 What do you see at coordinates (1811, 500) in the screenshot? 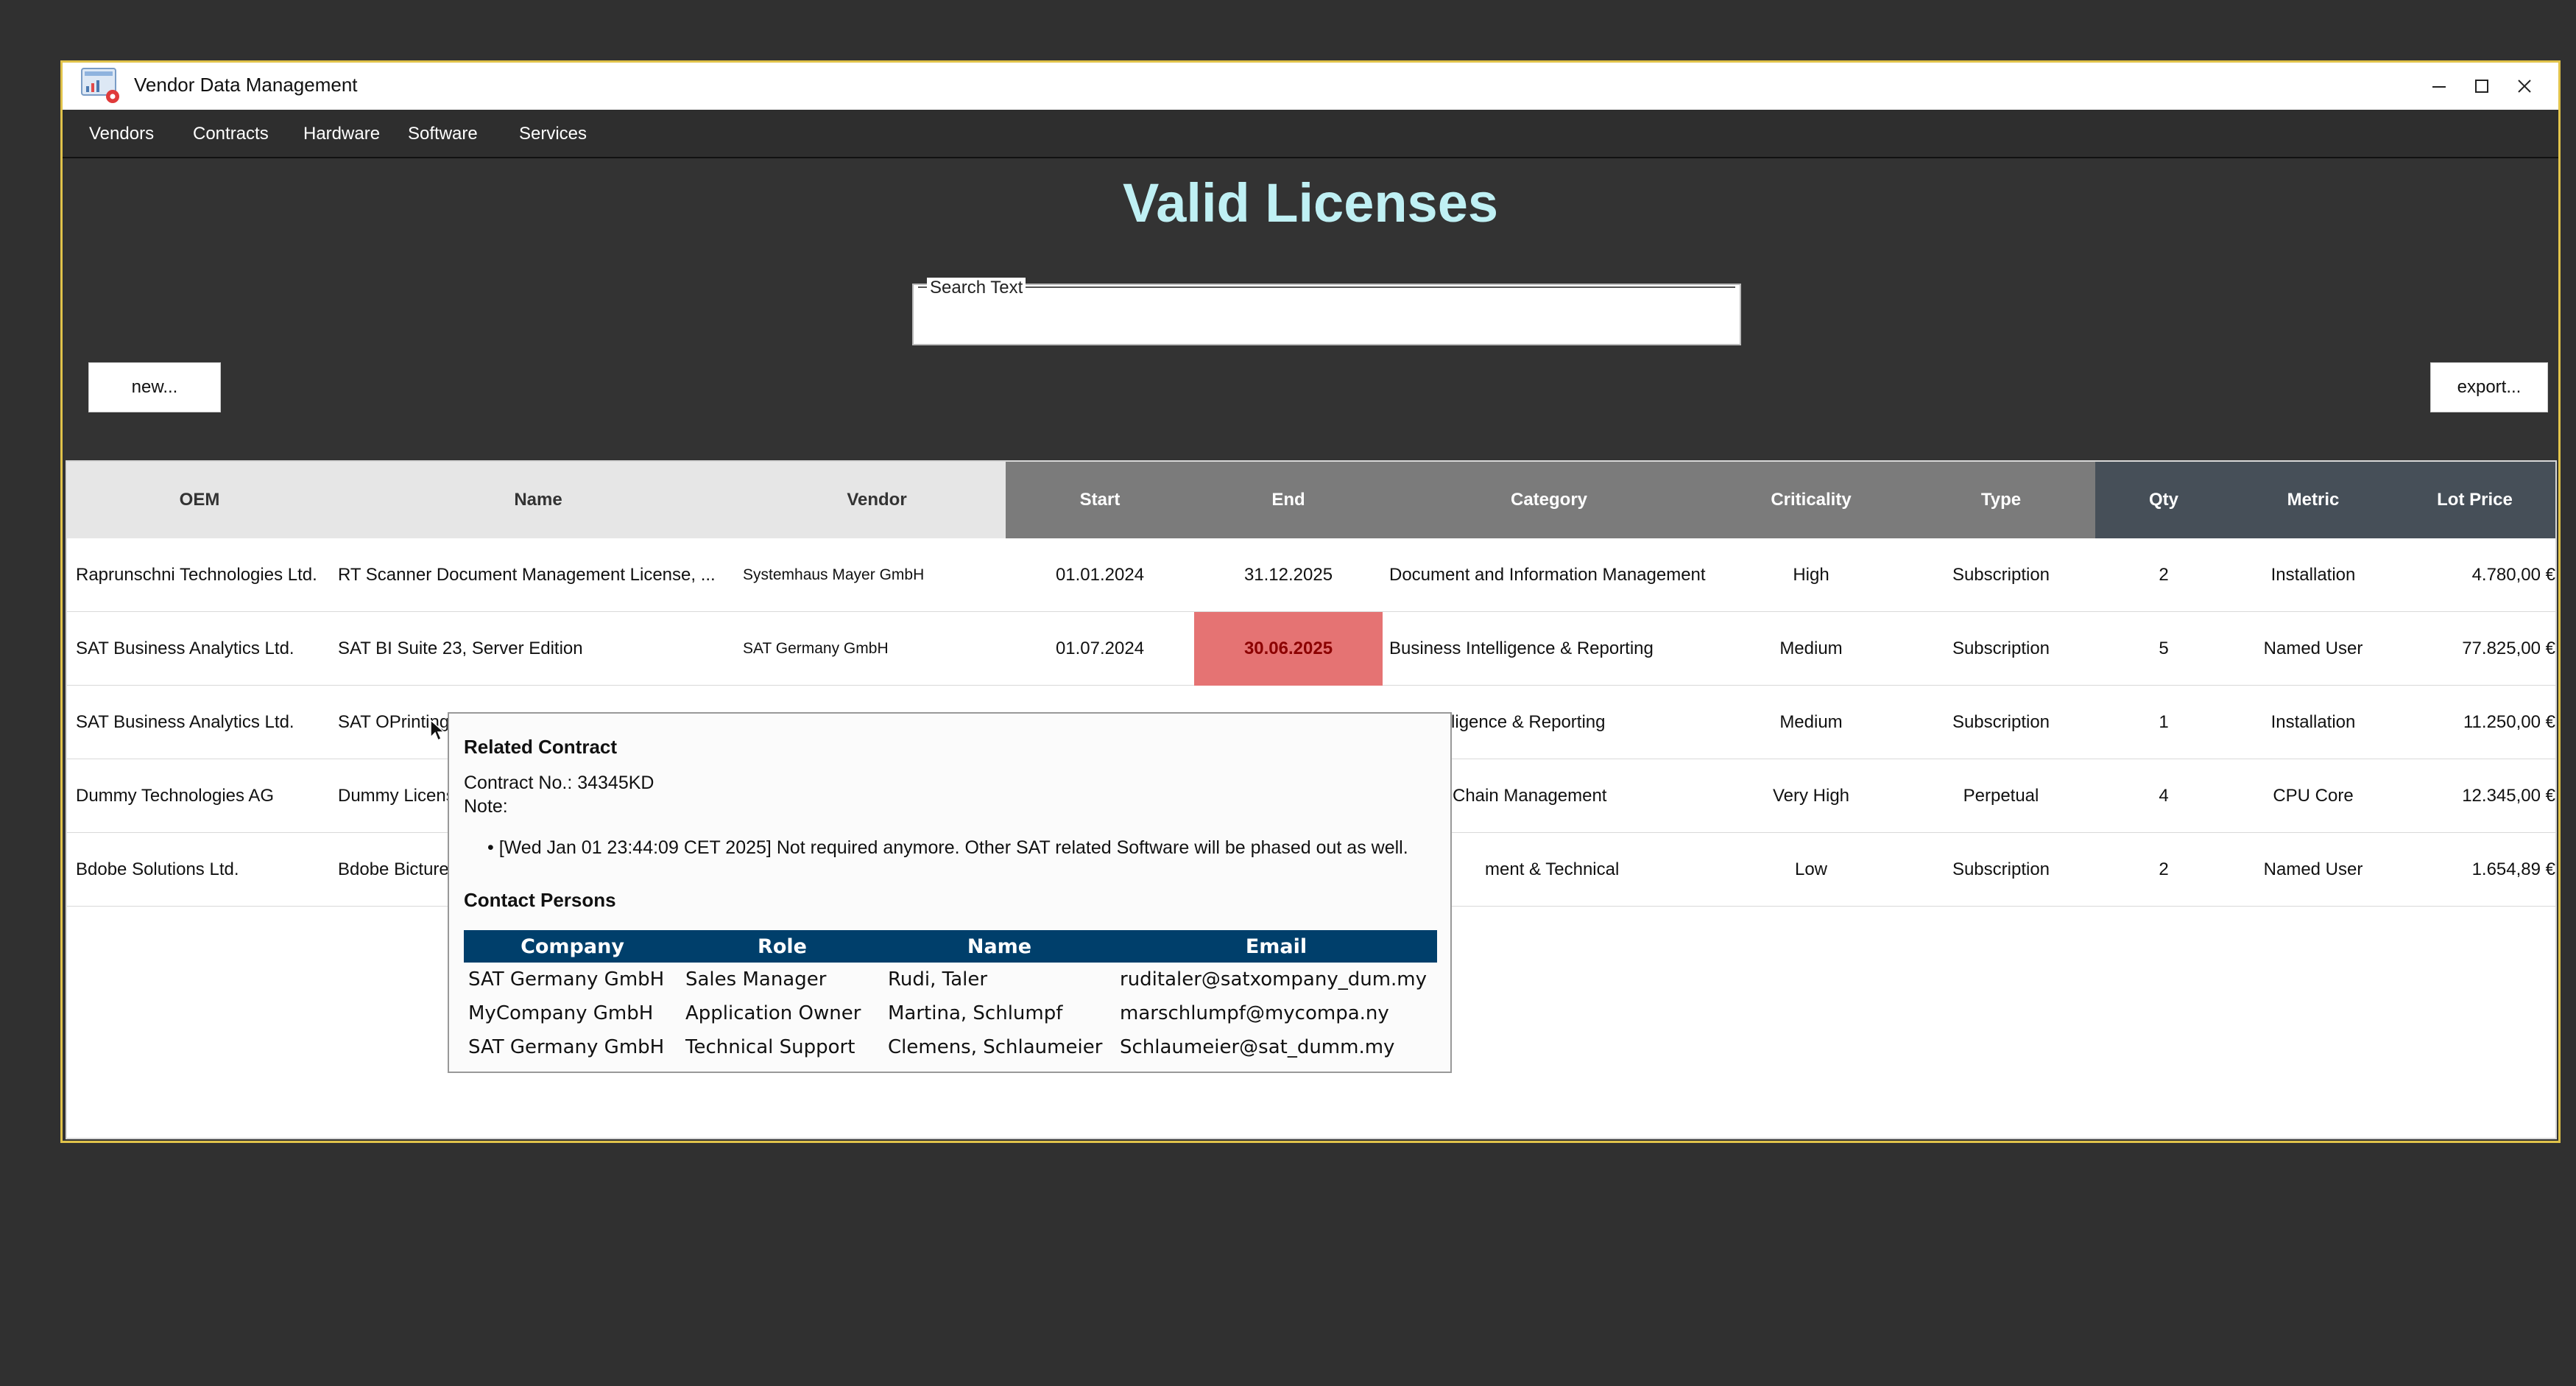
I see `header-criticality: Criticality` at bounding box center [1811, 500].